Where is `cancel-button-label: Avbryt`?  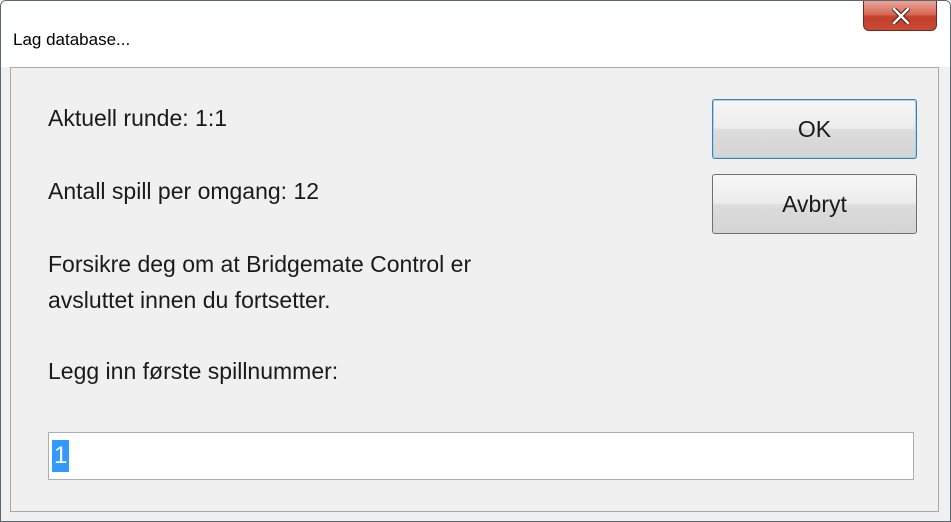
cancel-button-label: Avbryt is located at coordinates (814, 203).